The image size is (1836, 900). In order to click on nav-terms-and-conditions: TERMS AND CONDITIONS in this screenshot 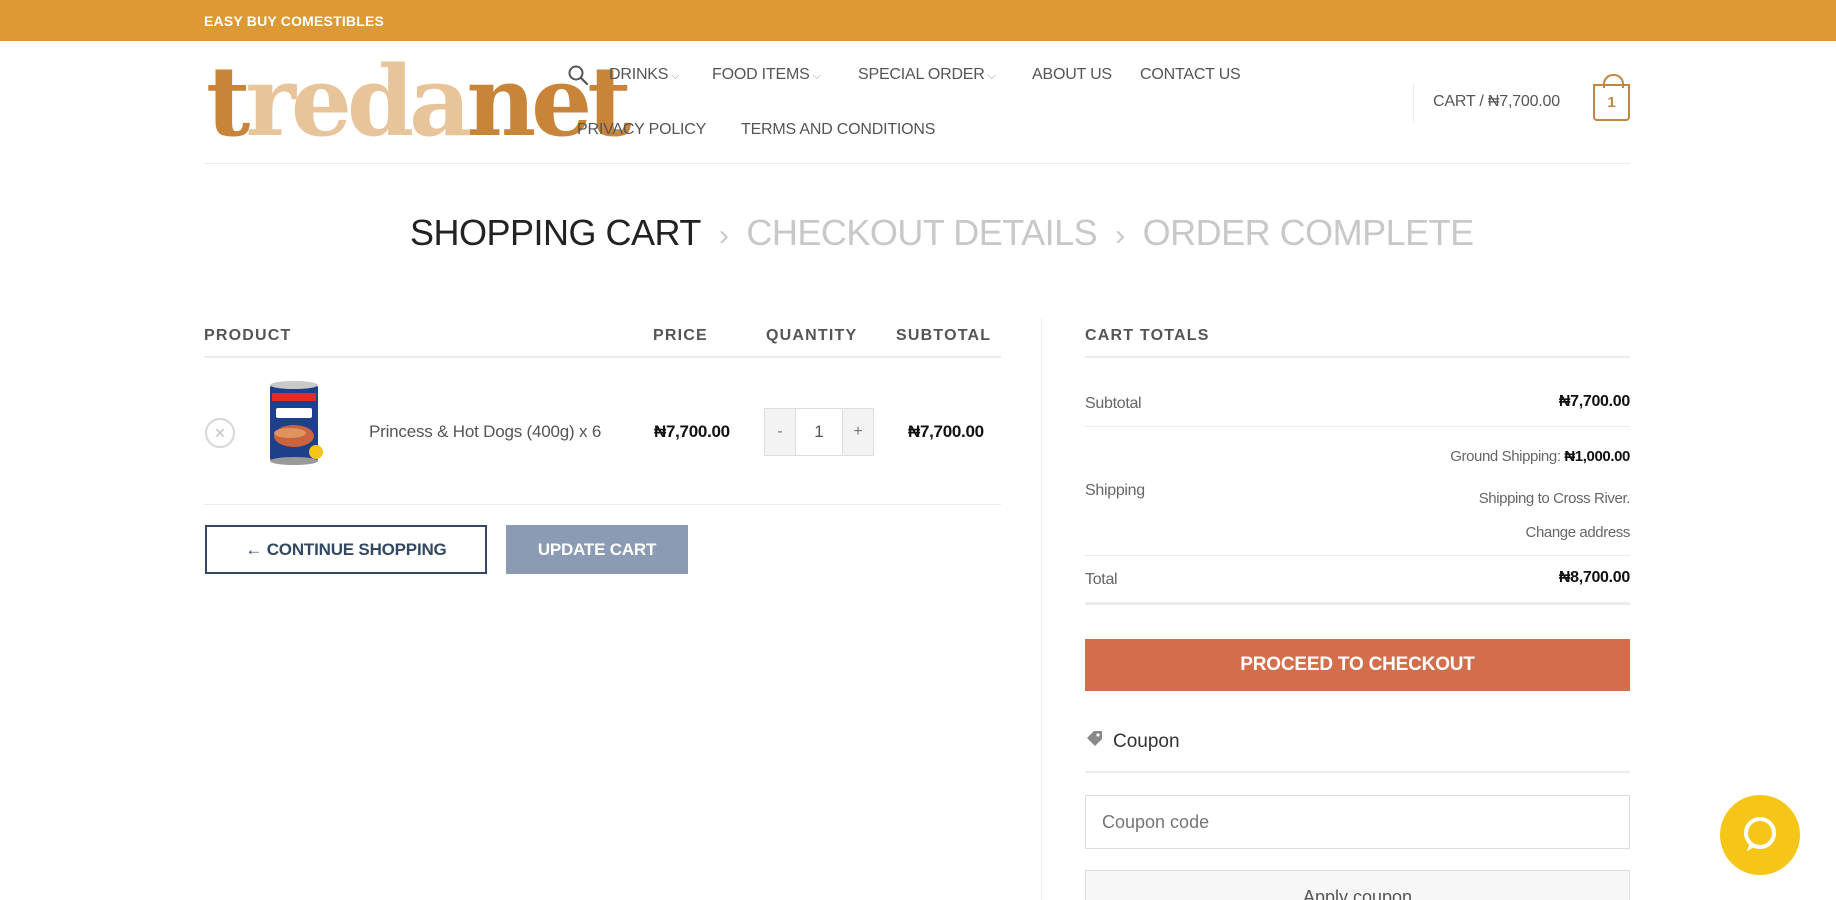, I will do `click(838, 130)`.